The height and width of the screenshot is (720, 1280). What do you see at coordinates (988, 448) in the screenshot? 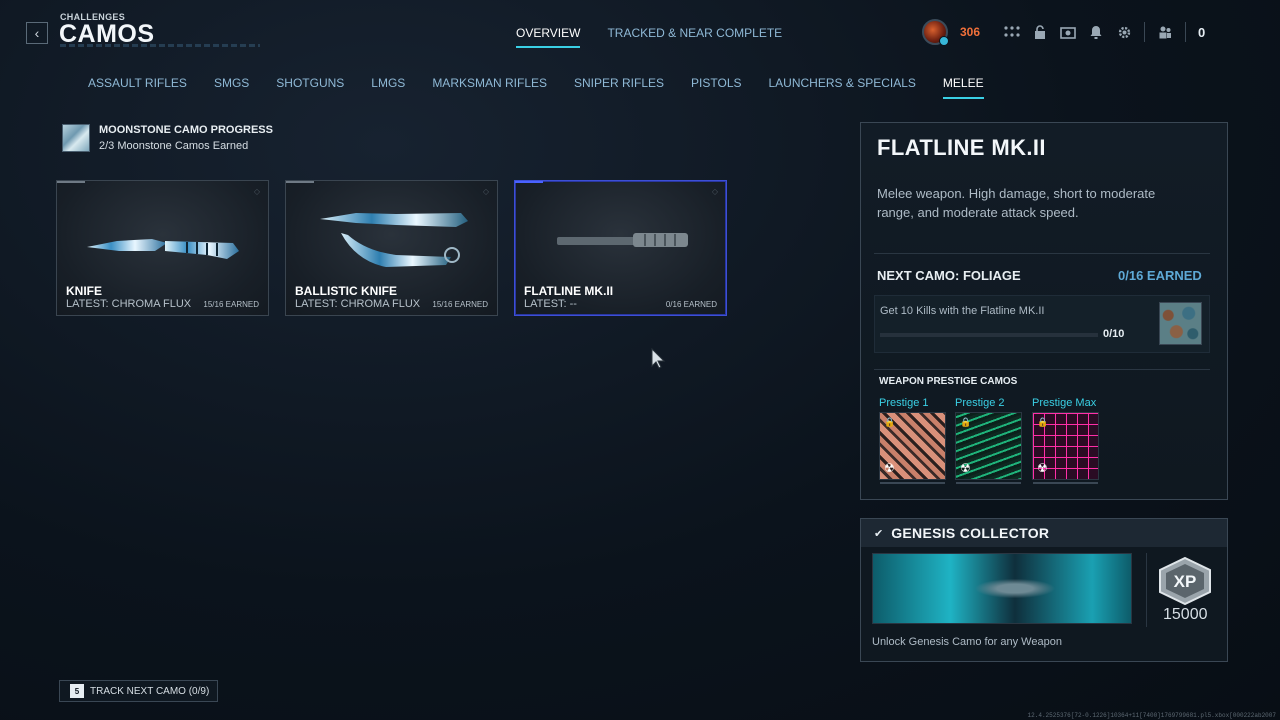
I see `prestige-2-camo: 🔒 ☢` at bounding box center [988, 448].